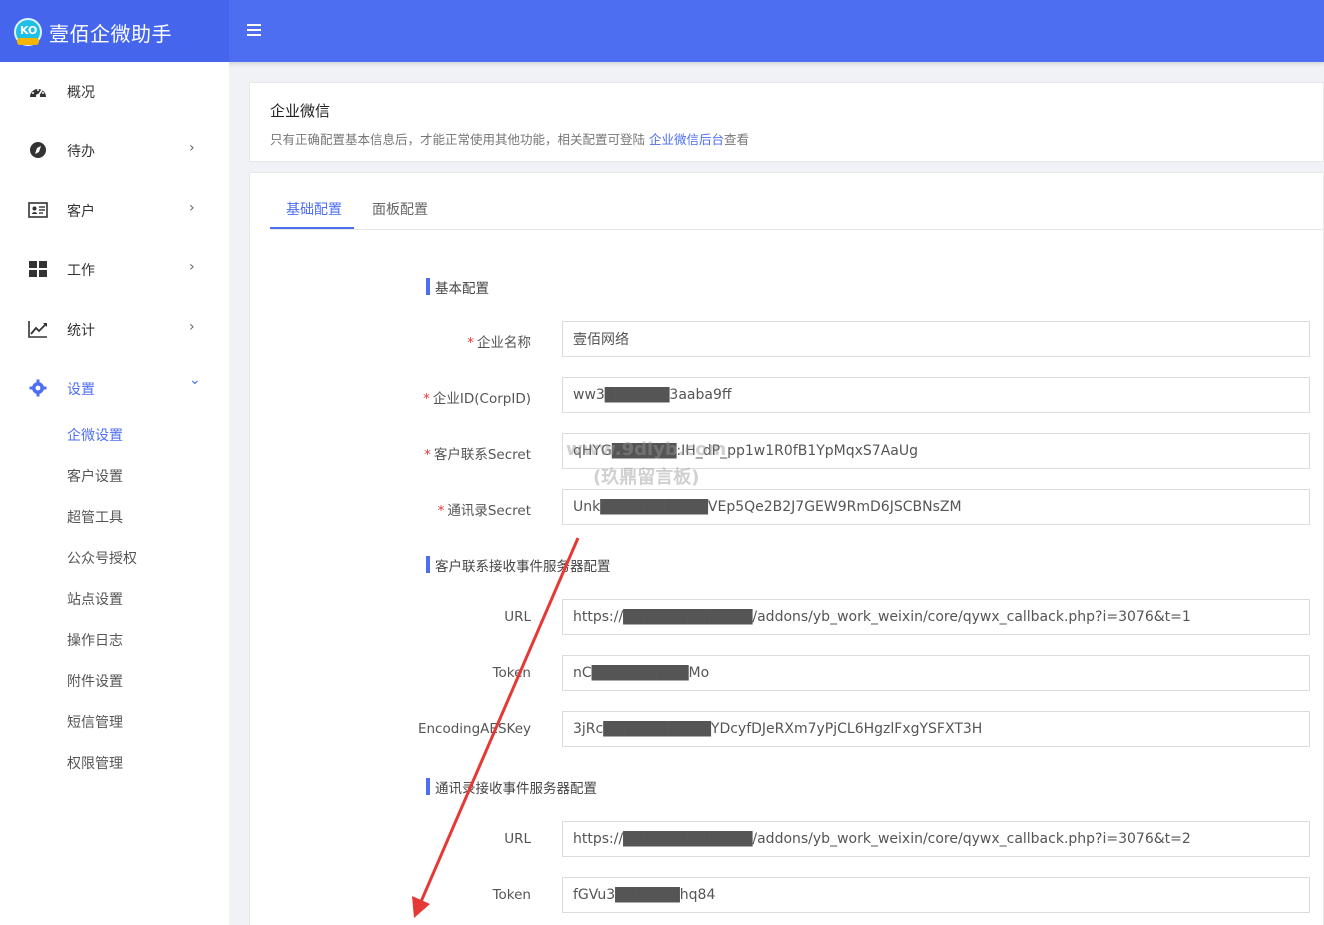 The image size is (1324, 925). I want to click on contact-token-label: Token, so click(511, 895).